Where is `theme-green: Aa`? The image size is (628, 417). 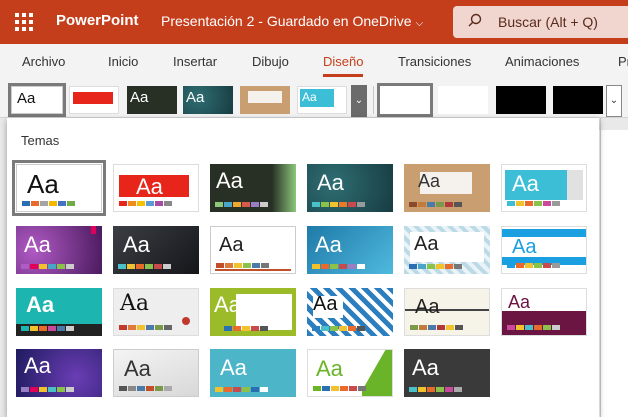
theme-green: Aa is located at coordinates (350, 373).